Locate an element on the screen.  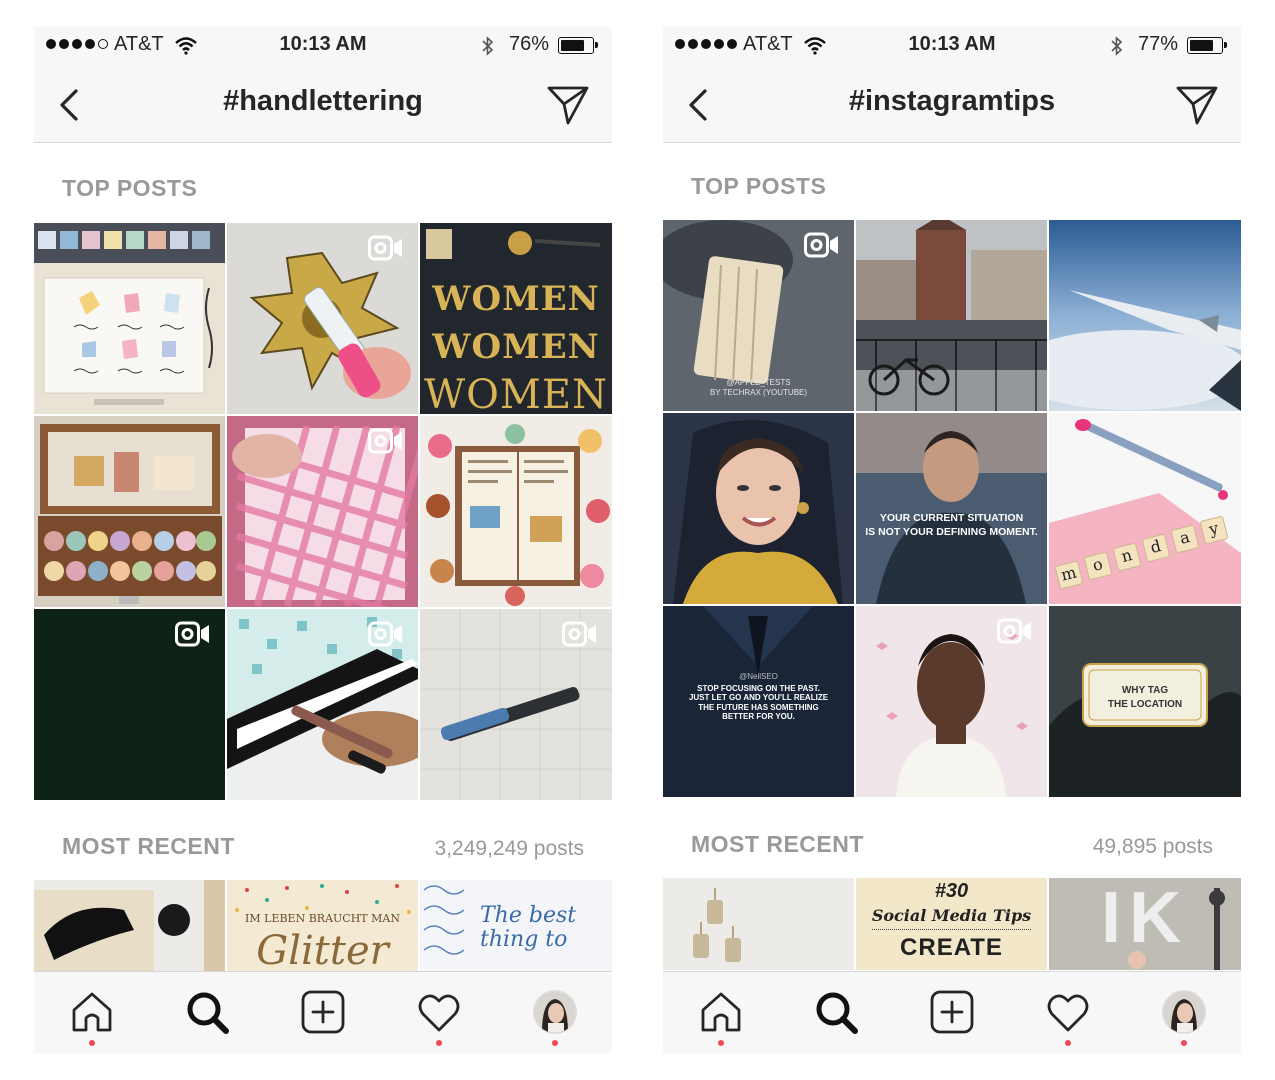
navigation-bar: #instagramtips is located at coordinates (952, 105).